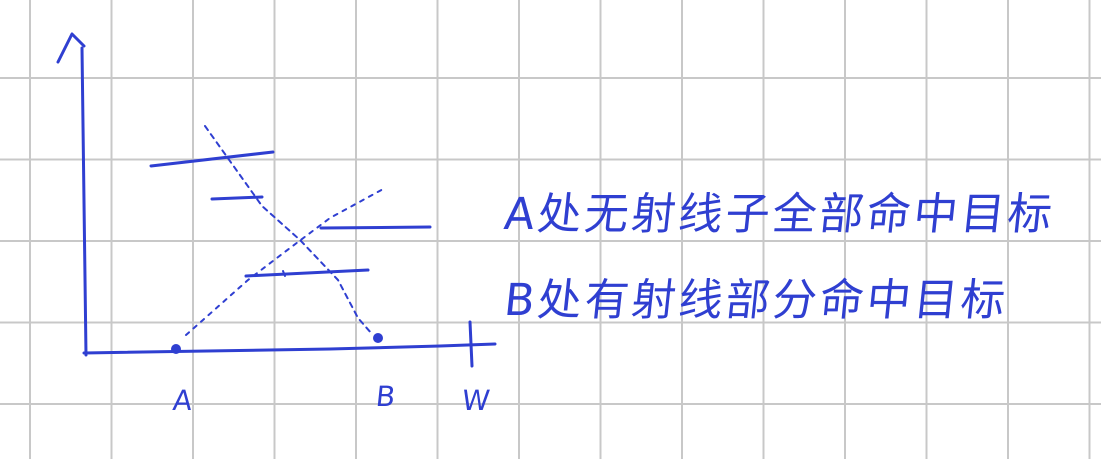 This screenshot has width=1101, height=459. Describe the element at coordinates (183, 400) in the screenshot. I see `point-a-label: A` at that location.